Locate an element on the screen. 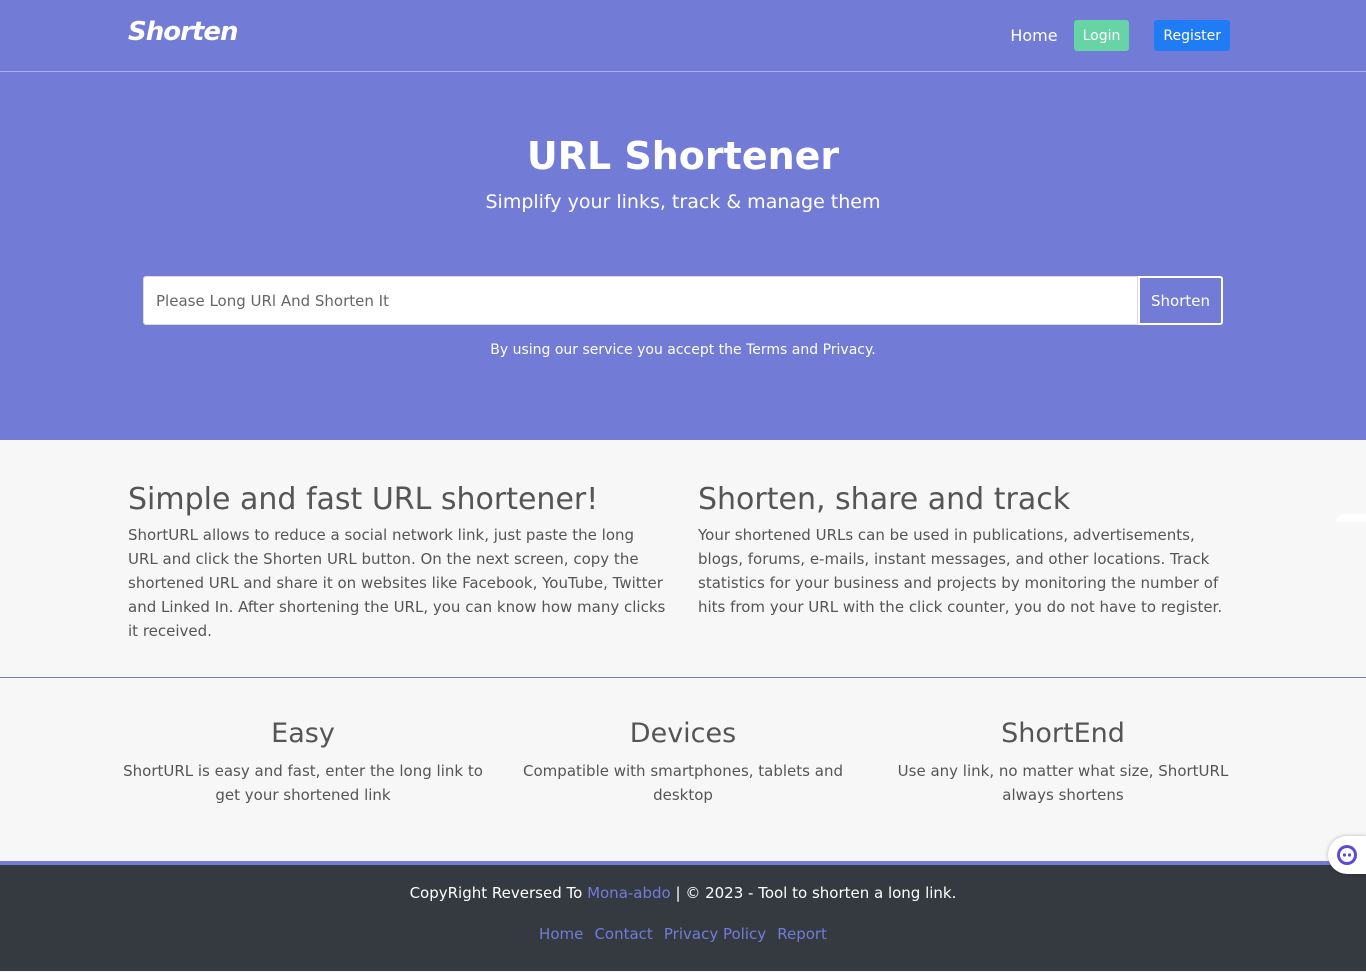 This screenshot has height=972, width=1366. about-right-title: Shorten, share and track is located at coordinates (884, 499).